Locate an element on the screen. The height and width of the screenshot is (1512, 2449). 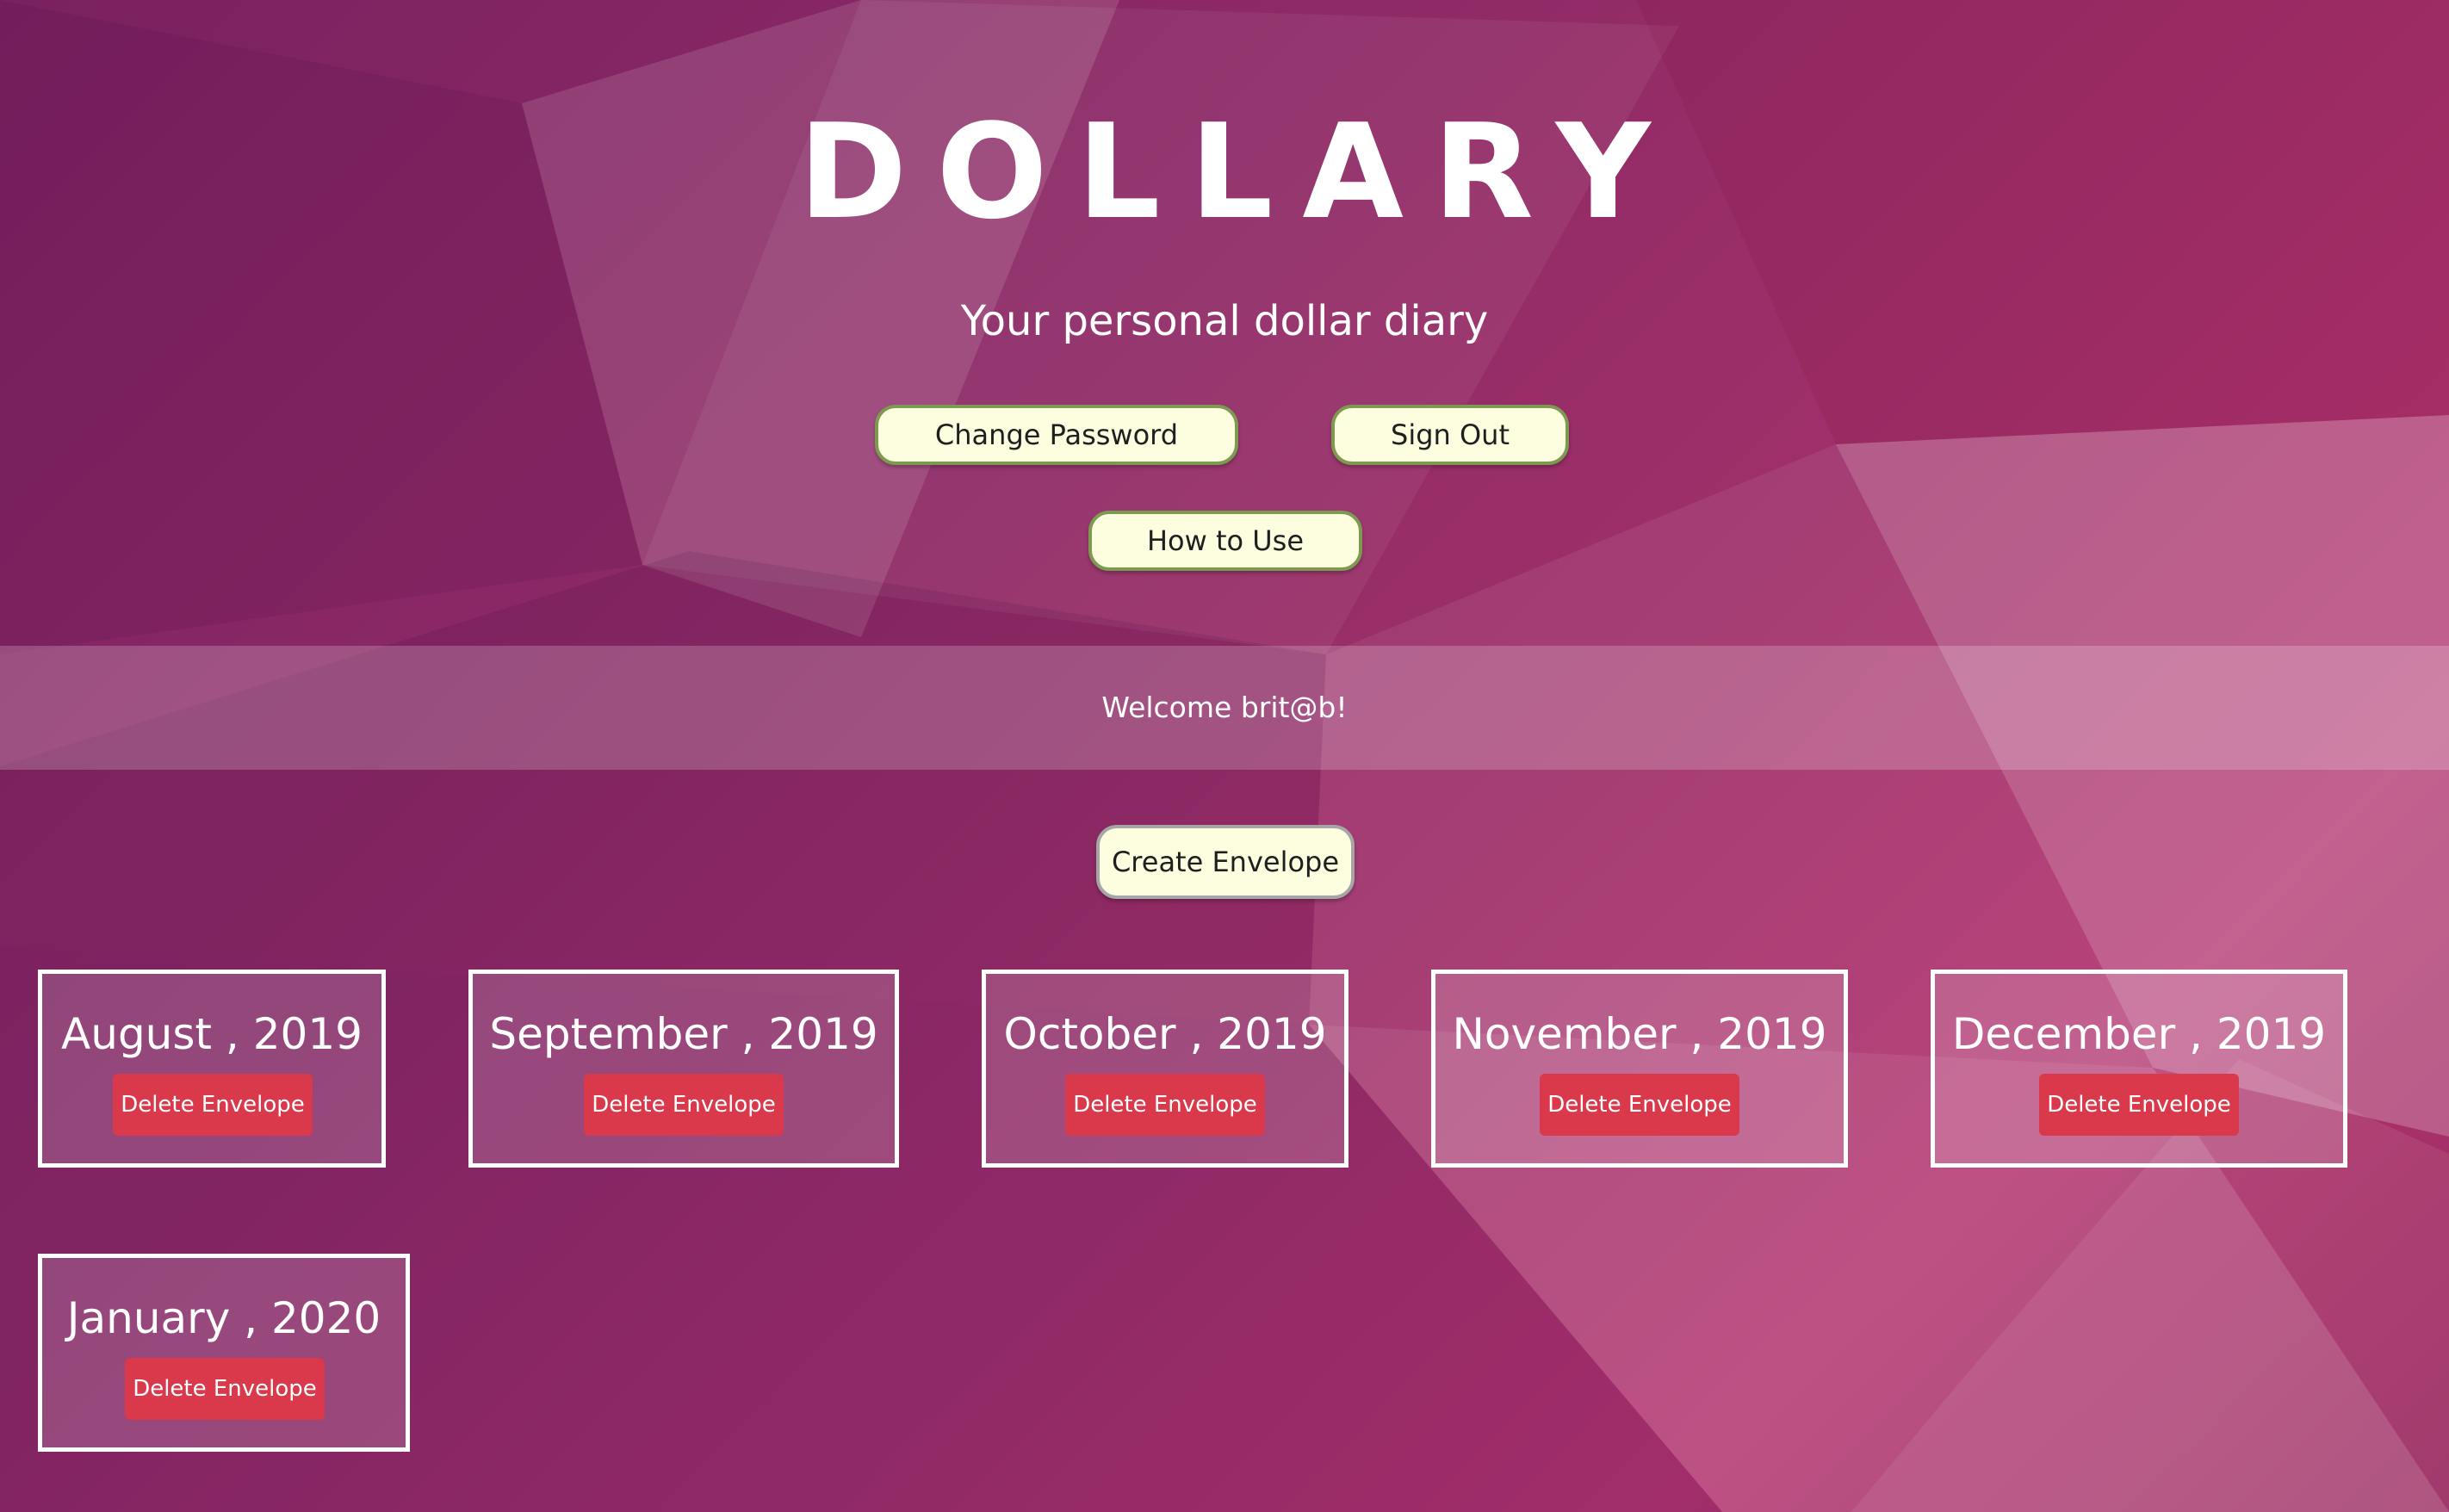
envelope-title: October , 2019 is located at coordinates (1165, 1034).